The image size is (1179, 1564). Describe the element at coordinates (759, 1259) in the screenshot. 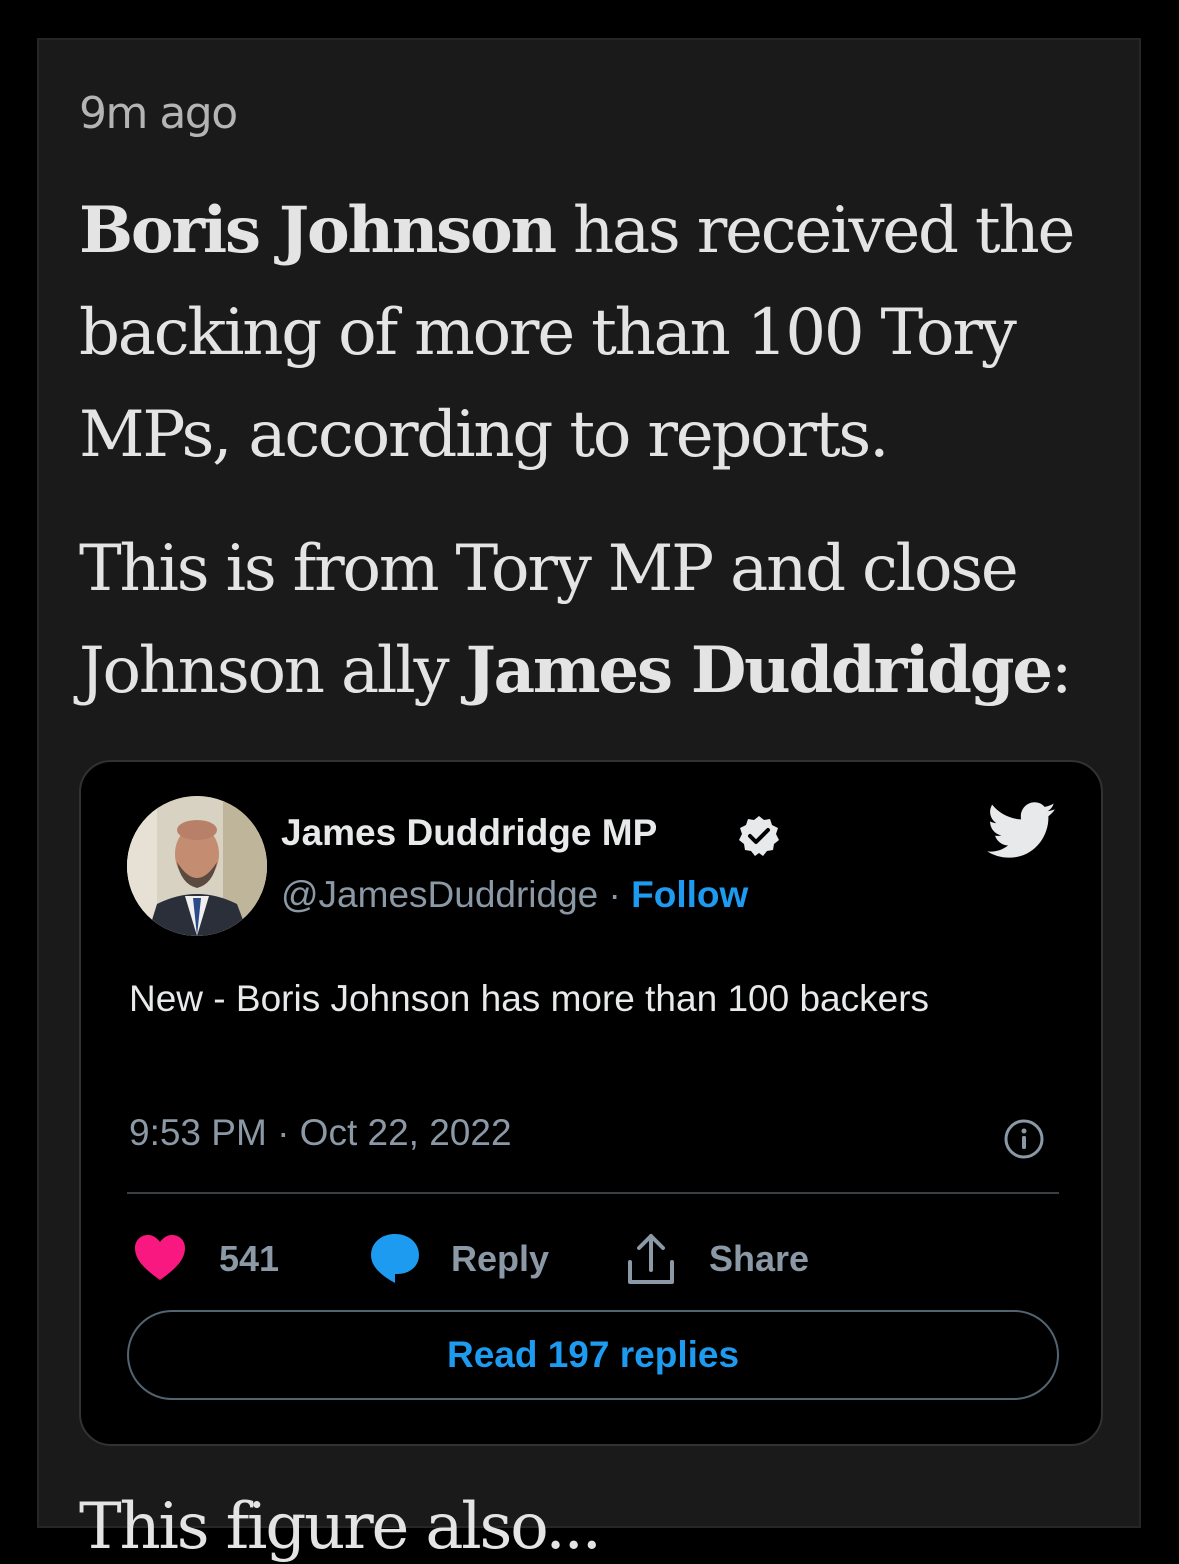

I see `share-button: Share` at that location.